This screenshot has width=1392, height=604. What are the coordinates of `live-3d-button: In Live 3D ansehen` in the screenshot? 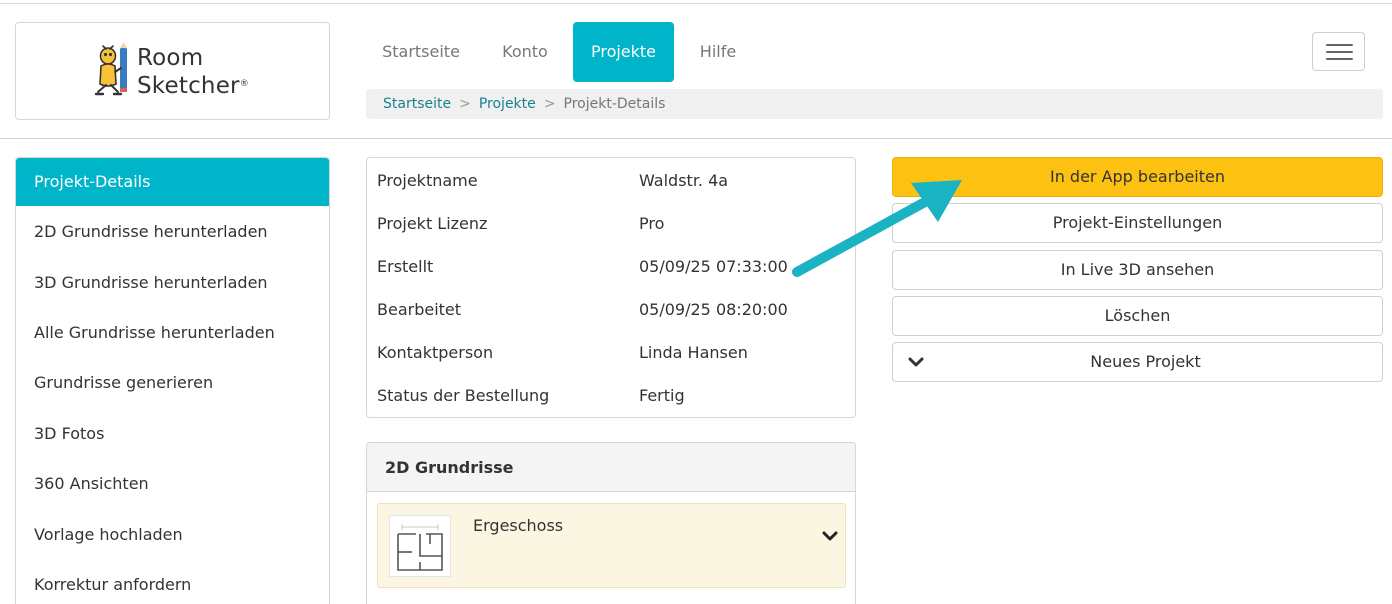 It's located at (1137, 270).